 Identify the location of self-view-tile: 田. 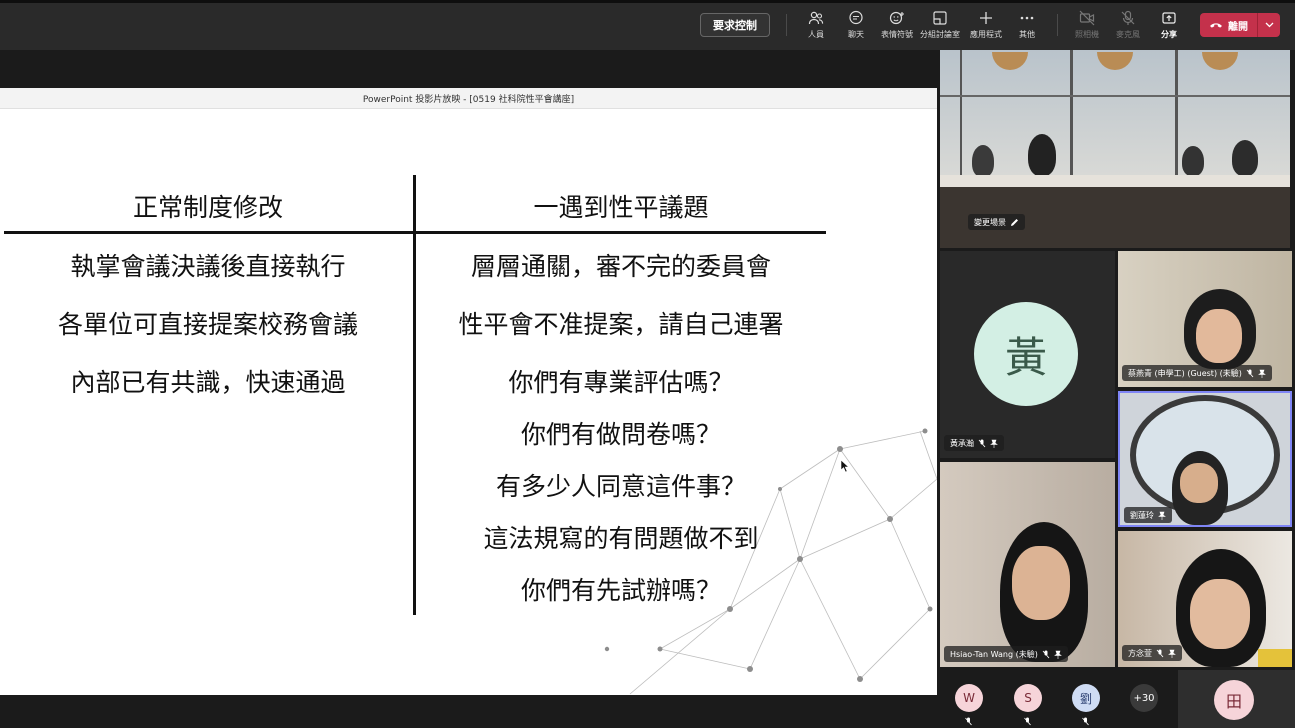
(1236, 699).